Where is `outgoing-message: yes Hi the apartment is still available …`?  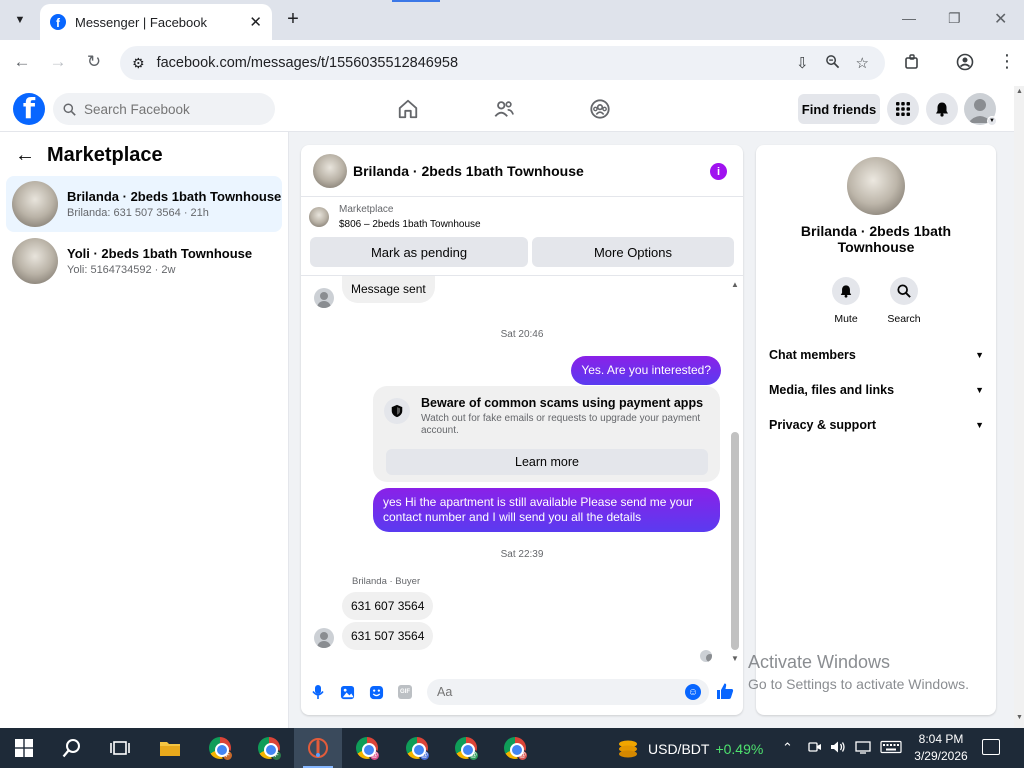
outgoing-message: yes Hi the apartment is still available … is located at coordinates (546, 510).